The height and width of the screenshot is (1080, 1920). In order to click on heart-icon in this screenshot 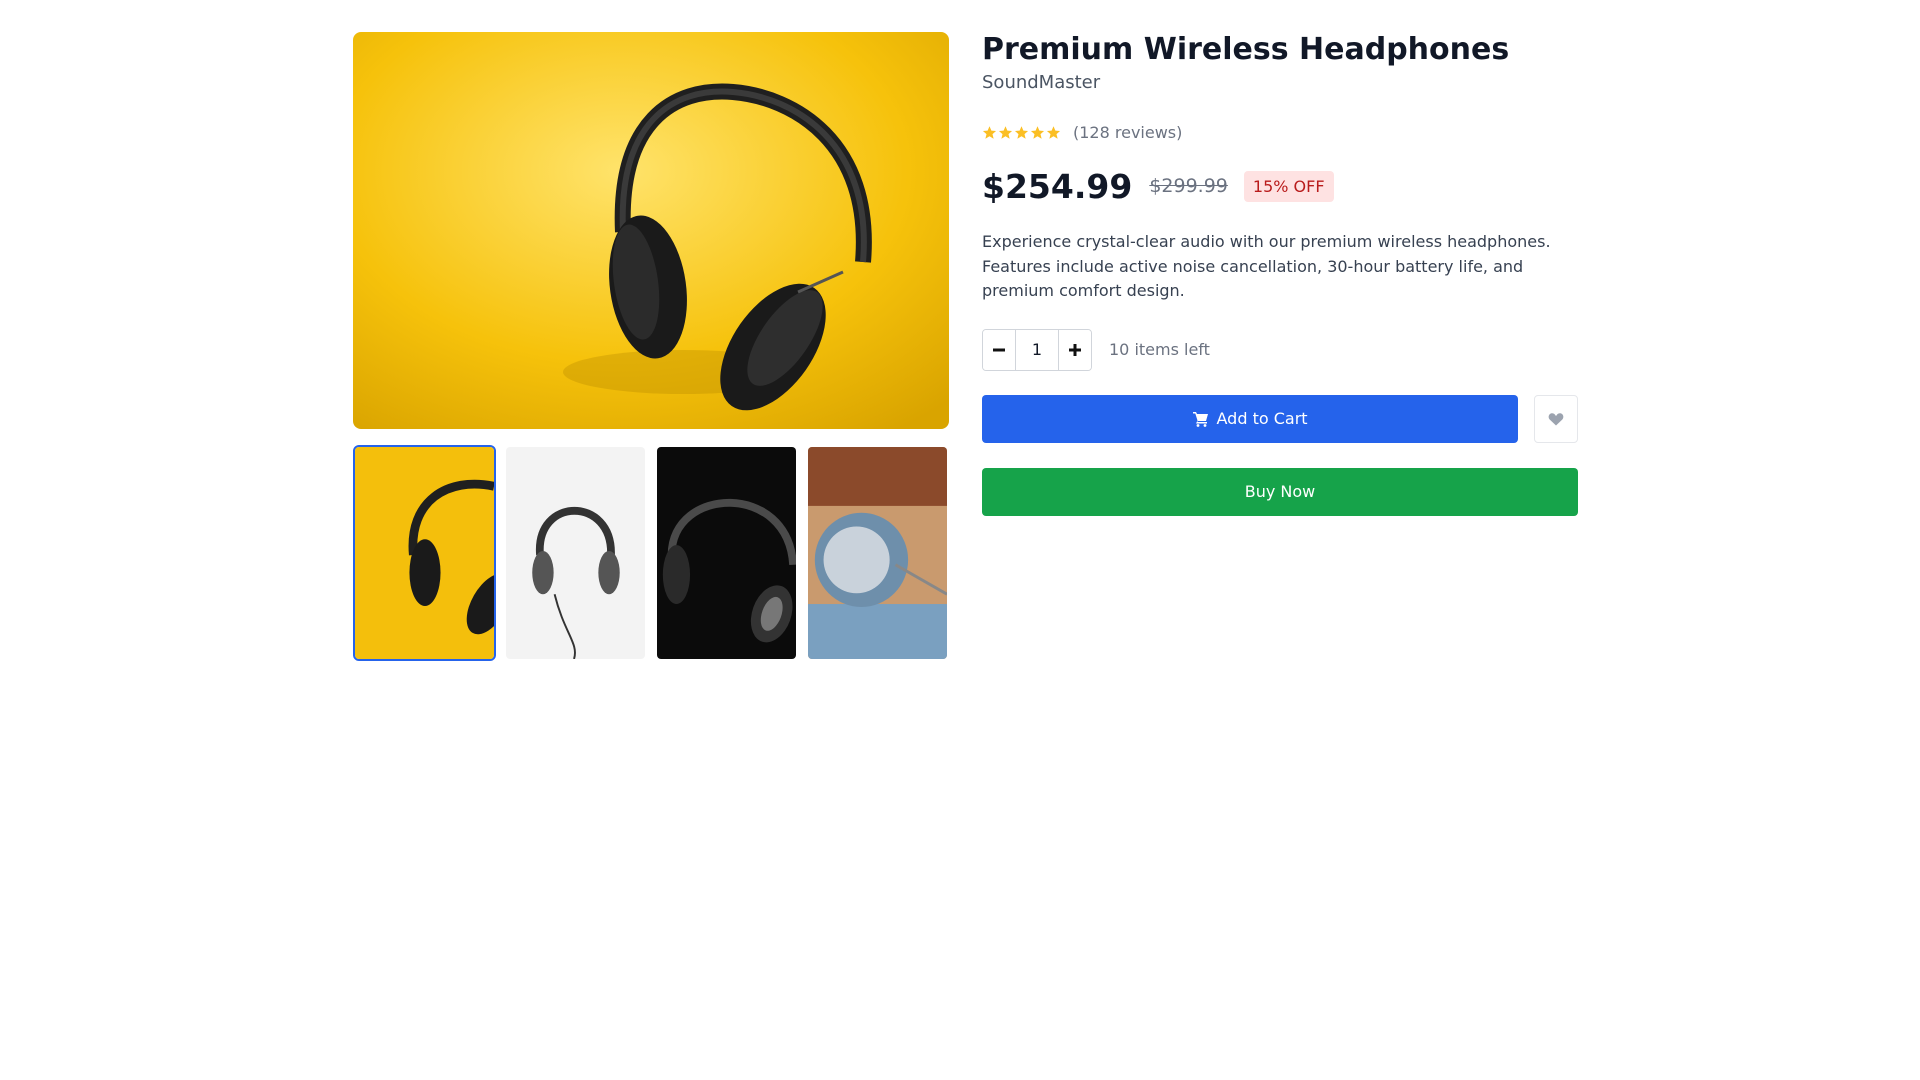, I will do `click(1556, 418)`.